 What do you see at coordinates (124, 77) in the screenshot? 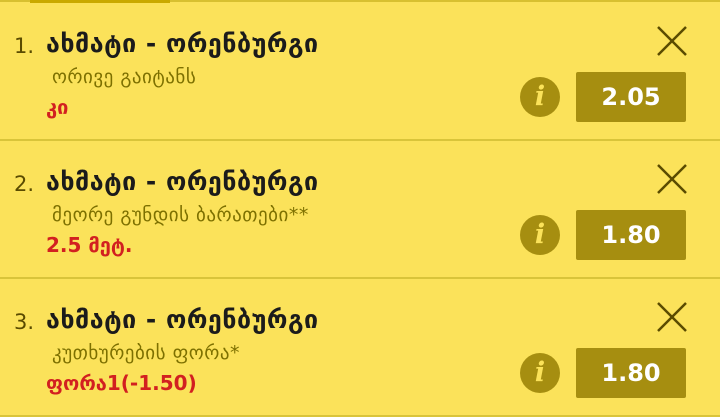
I see `market-name: ორივე გაიტანს` at bounding box center [124, 77].